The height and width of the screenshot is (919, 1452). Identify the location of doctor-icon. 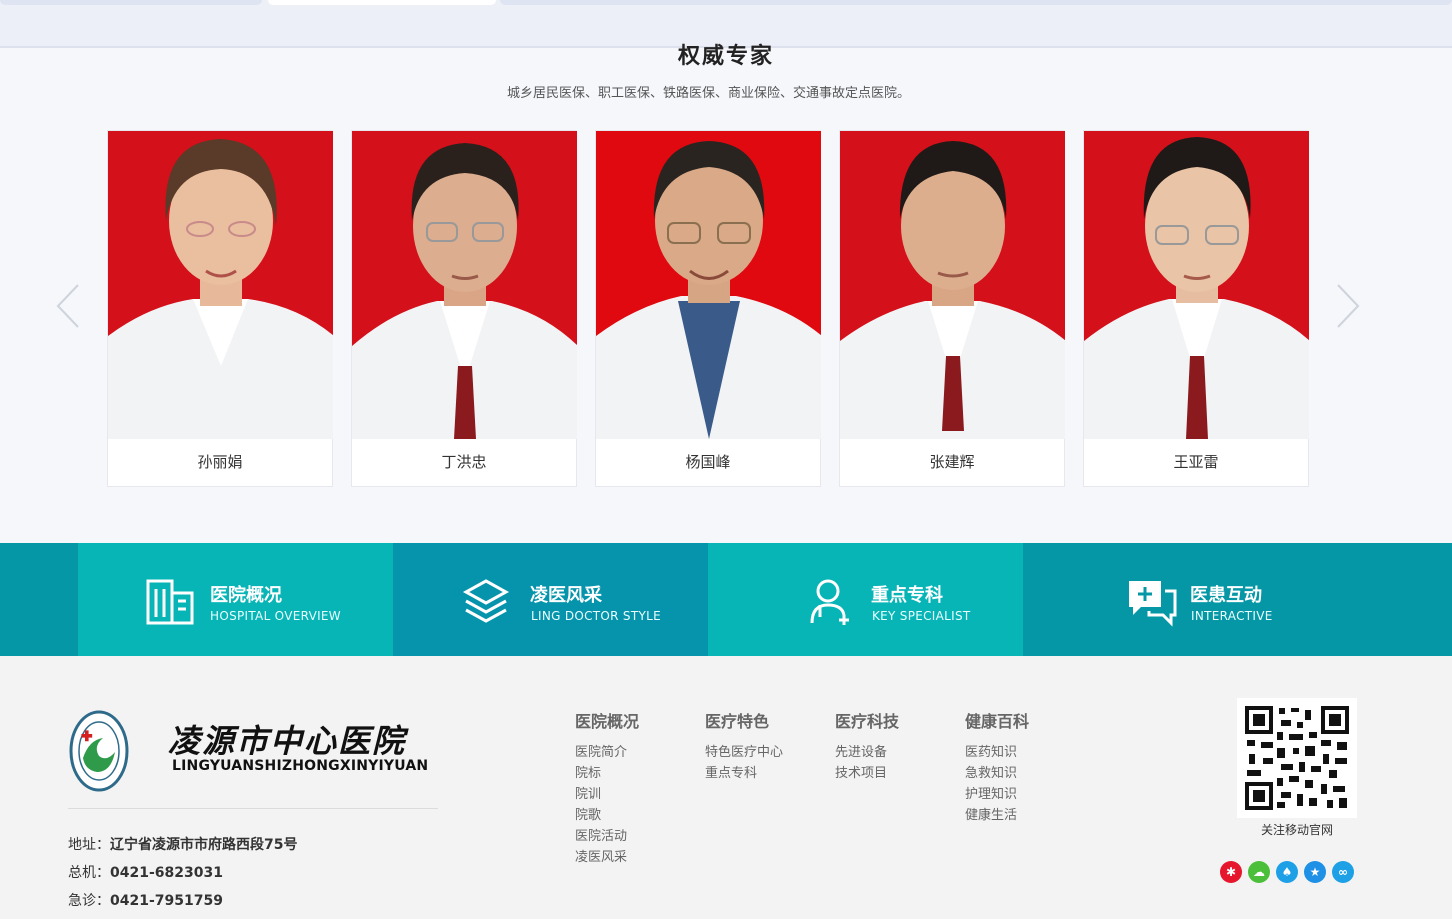
(829, 602).